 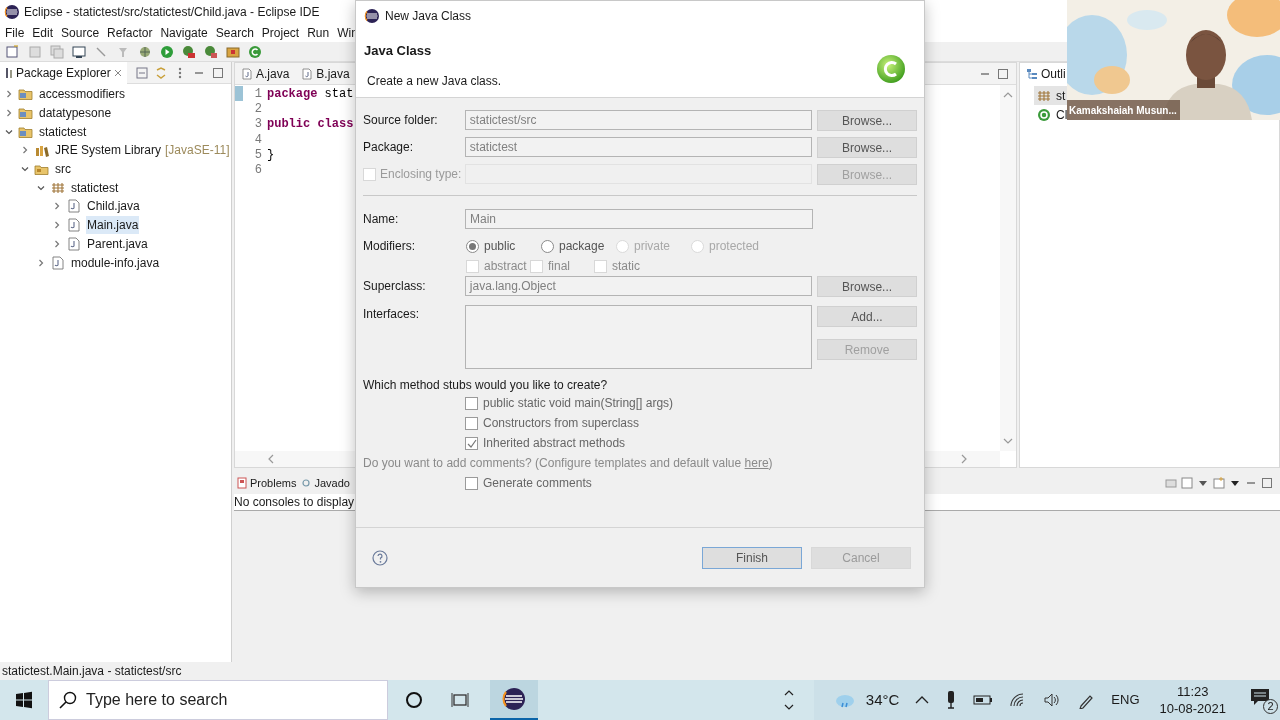 I want to click on tree-item: datatypesone, so click(x=75, y=113).